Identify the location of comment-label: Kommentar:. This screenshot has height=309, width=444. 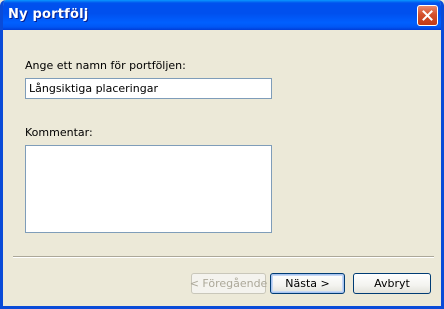
(59, 132).